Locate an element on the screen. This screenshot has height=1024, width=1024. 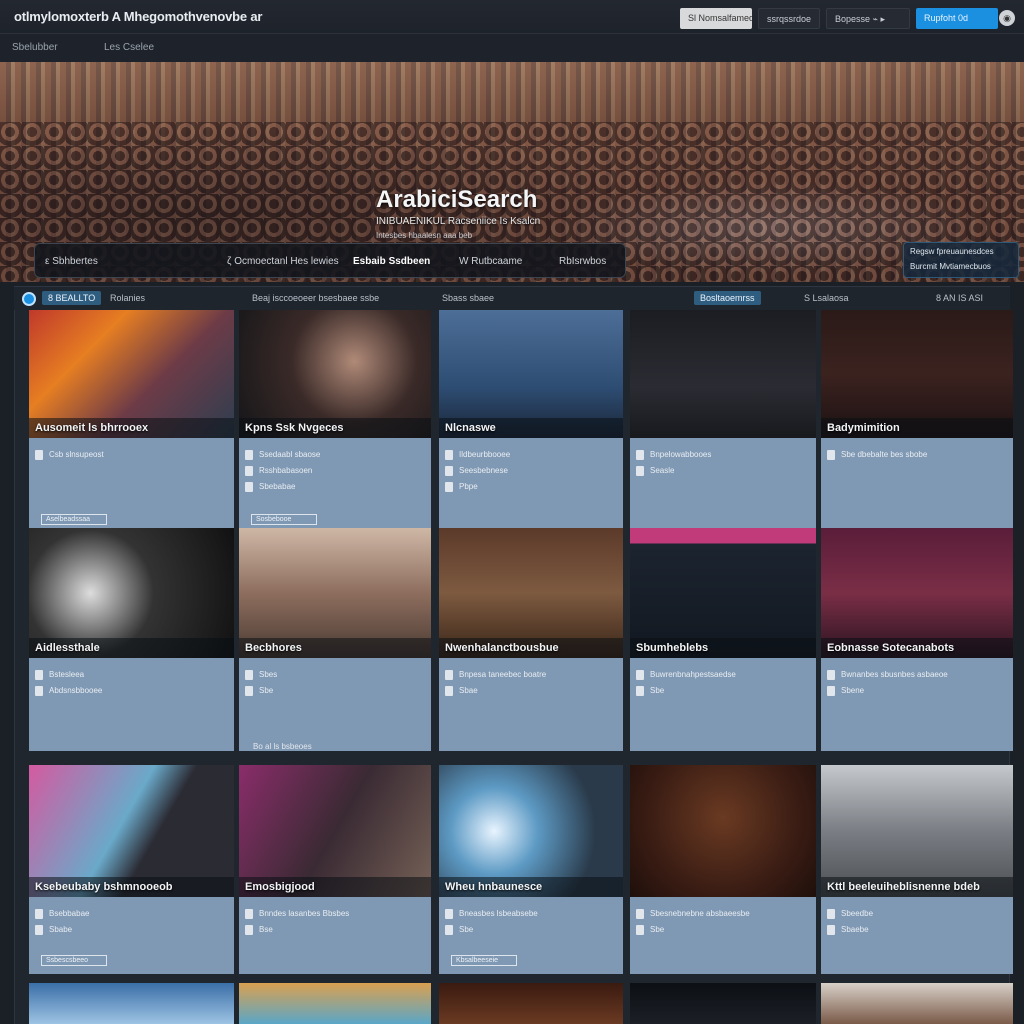
card-meta: Sbabe is located at coordinates (129, 930).